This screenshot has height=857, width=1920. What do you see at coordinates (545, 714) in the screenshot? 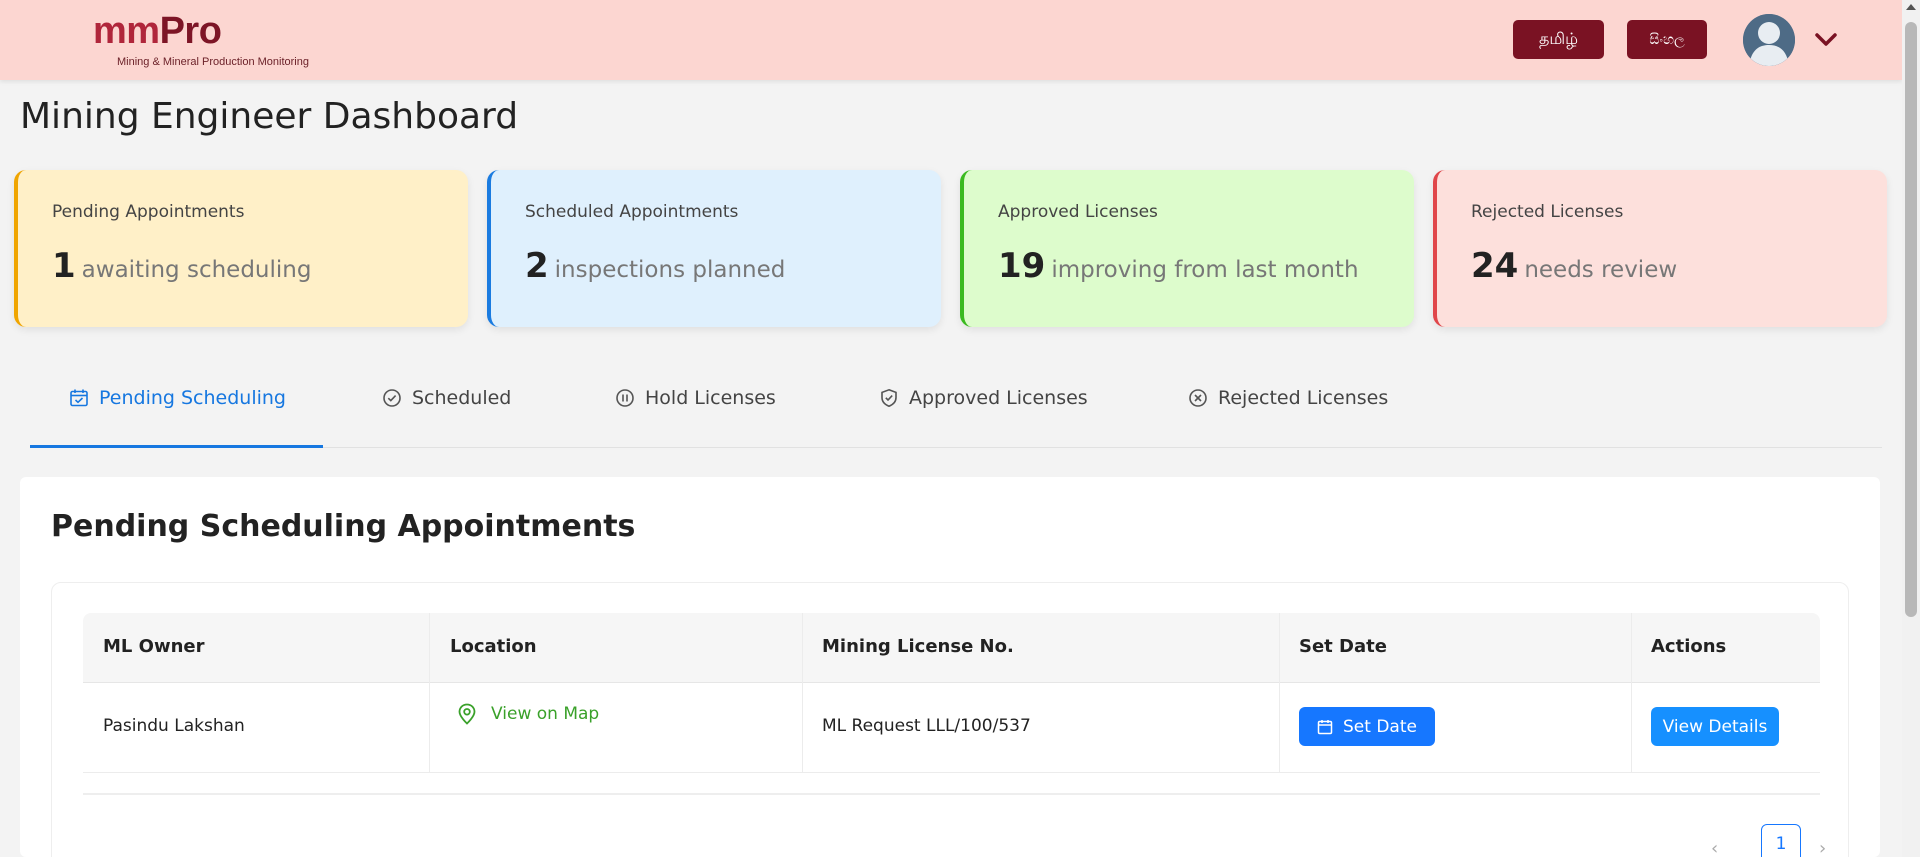
I see `view-on-map-label: View on Map` at bounding box center [545, 714].